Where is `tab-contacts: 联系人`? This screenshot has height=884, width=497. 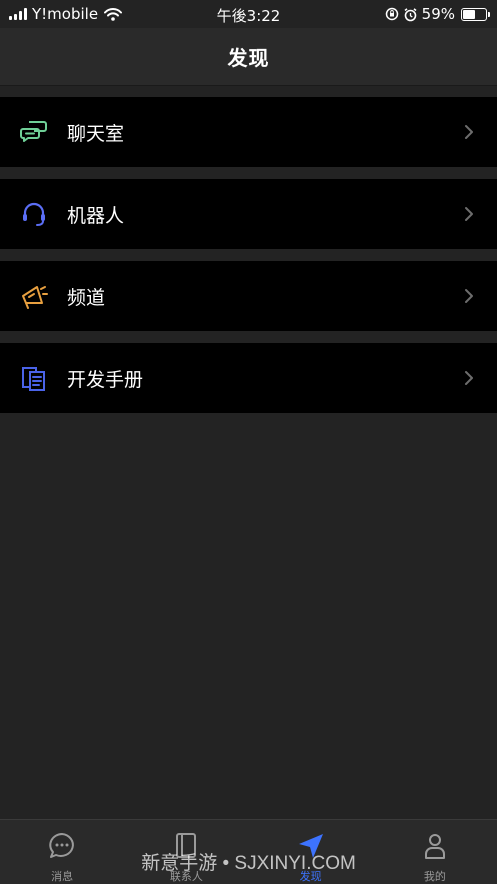
tab-contacts: 联系人 is located at coordinates (186, 852).